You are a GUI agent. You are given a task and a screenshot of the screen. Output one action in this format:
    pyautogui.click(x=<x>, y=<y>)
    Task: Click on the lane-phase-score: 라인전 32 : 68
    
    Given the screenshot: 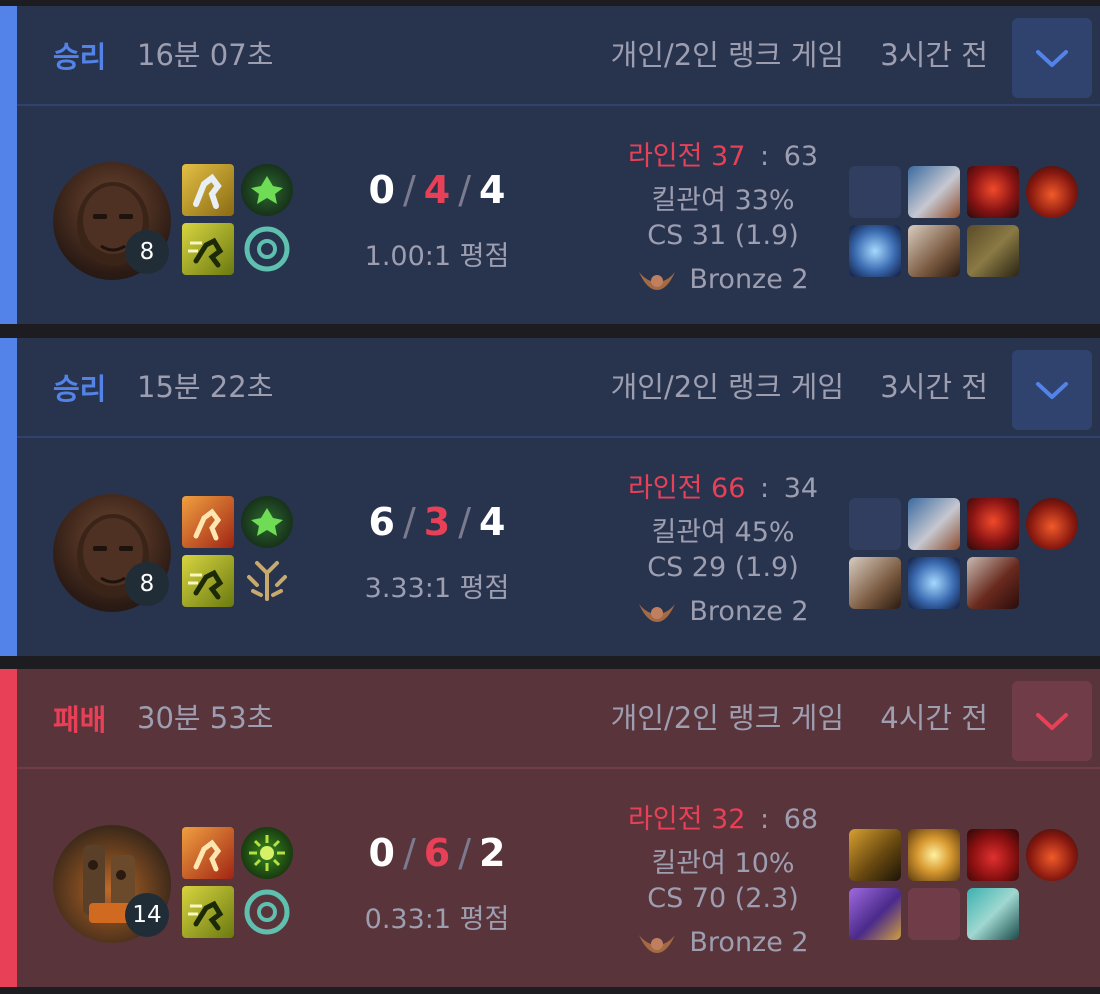 What is the action you would take?
    pyautogui.click(x=723, y=819)
    